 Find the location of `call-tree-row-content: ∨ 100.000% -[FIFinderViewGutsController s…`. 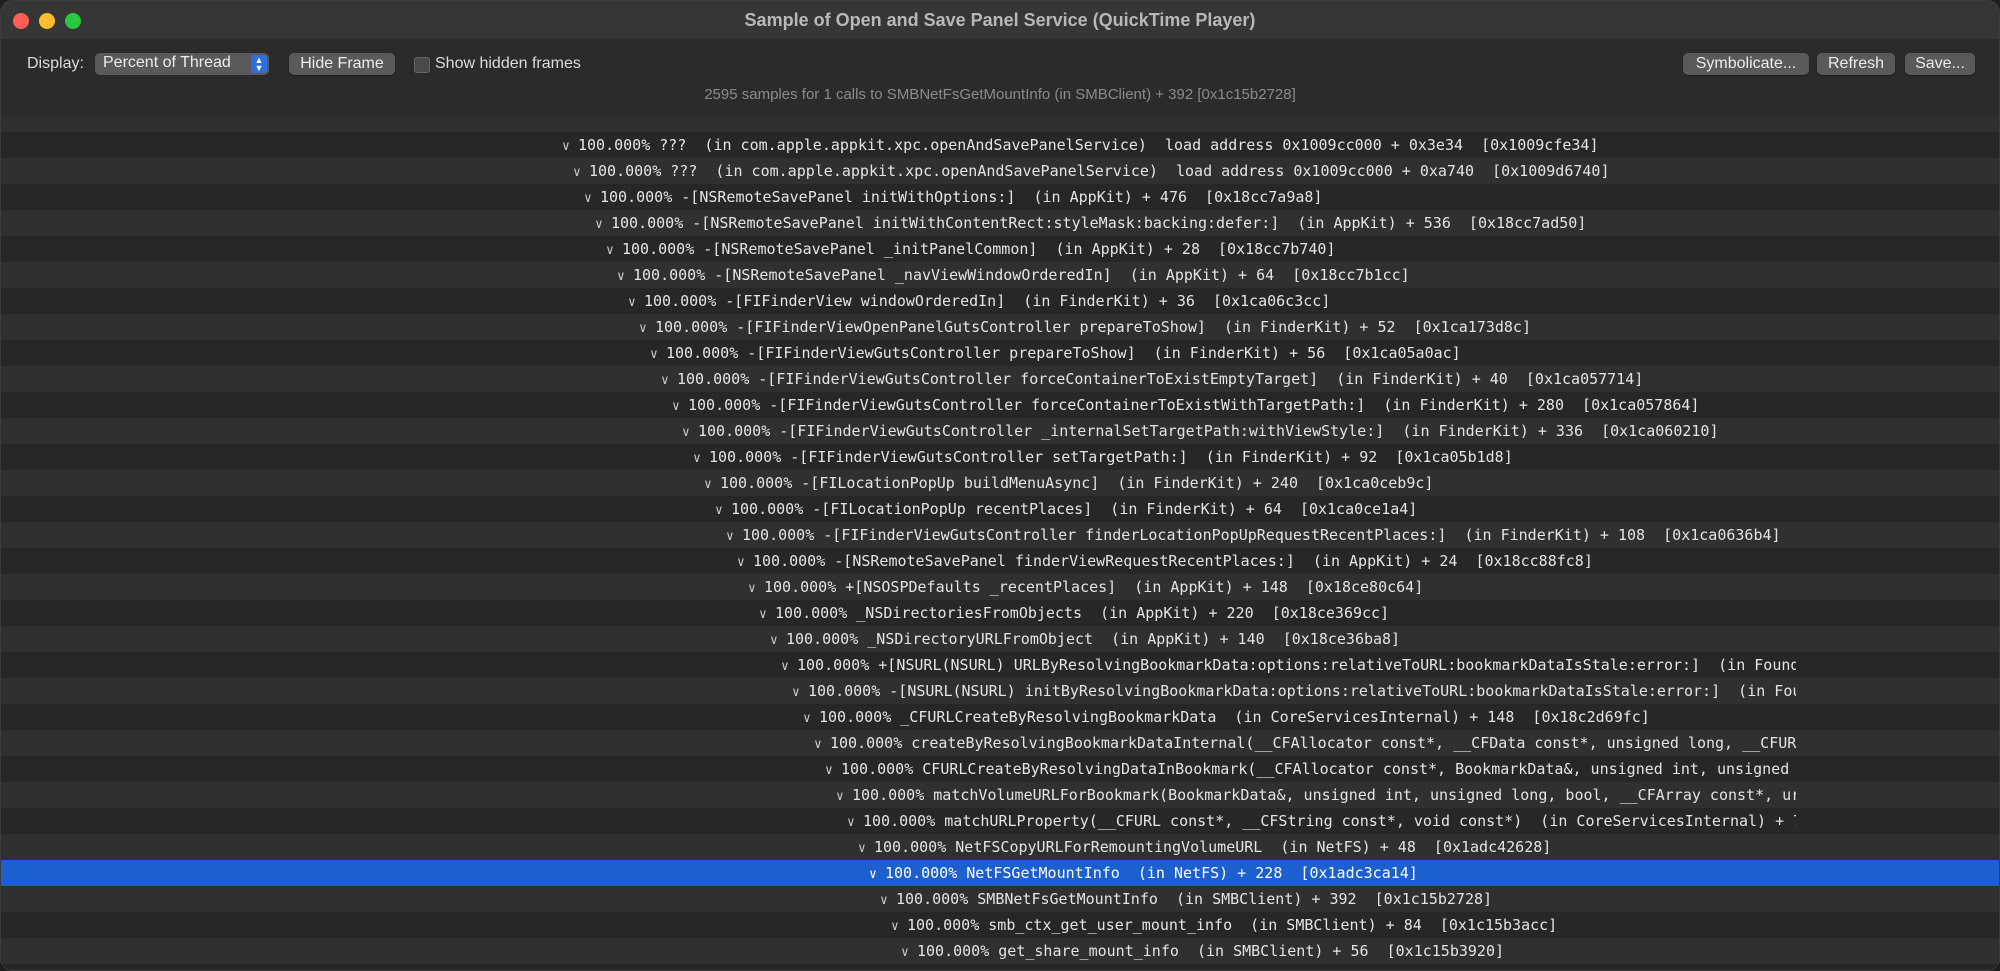

call-tree-row-content: ∨ 100.000% -[FIFinderViewGutsController s… is located at coordinates (1244, 457).